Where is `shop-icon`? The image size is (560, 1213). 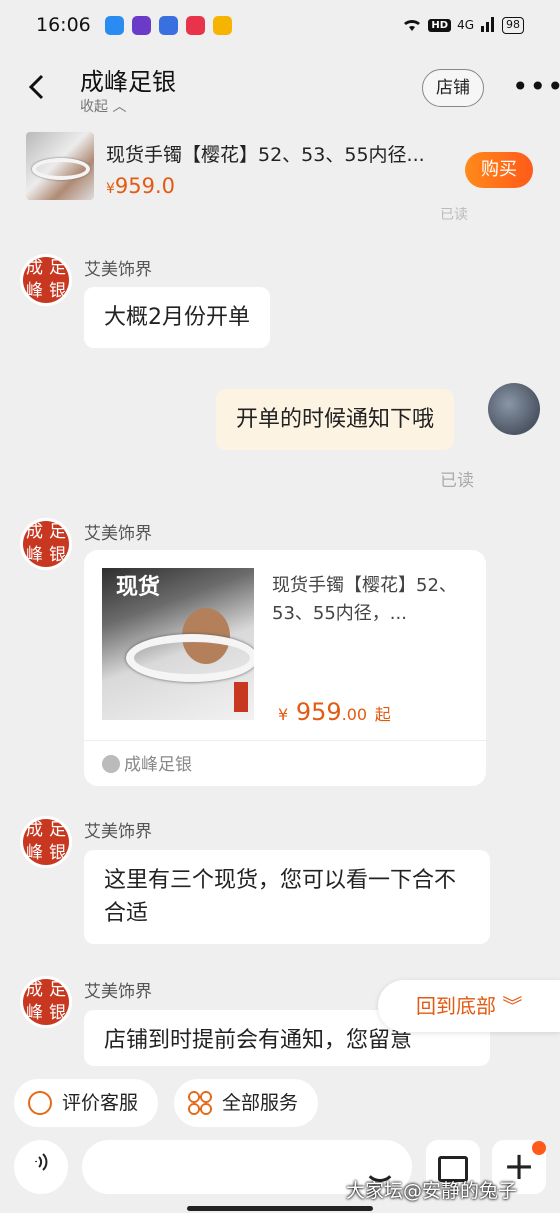
shop-icon is located at coordinates (111, 764).